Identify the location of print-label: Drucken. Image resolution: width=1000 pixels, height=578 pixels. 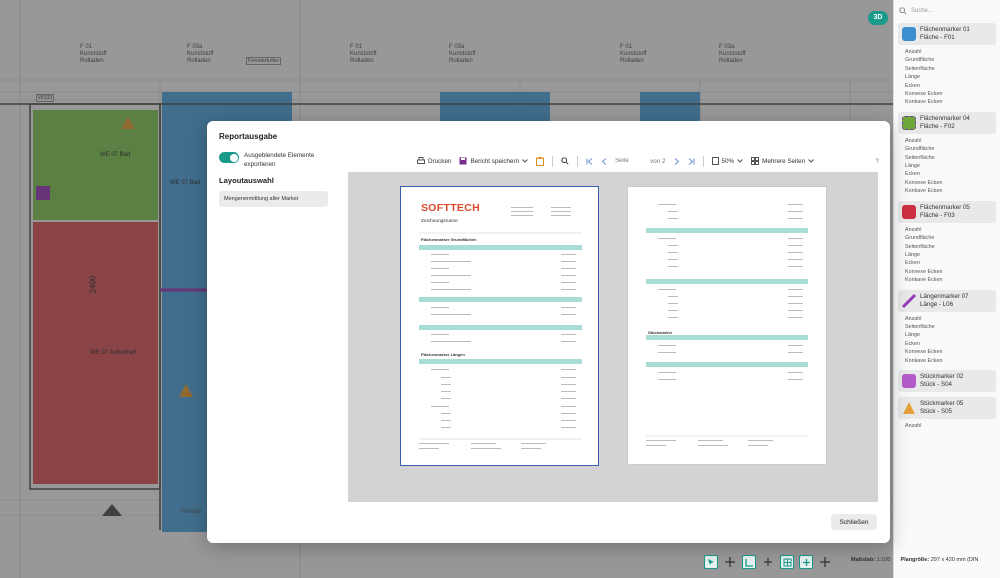
(440, 161).